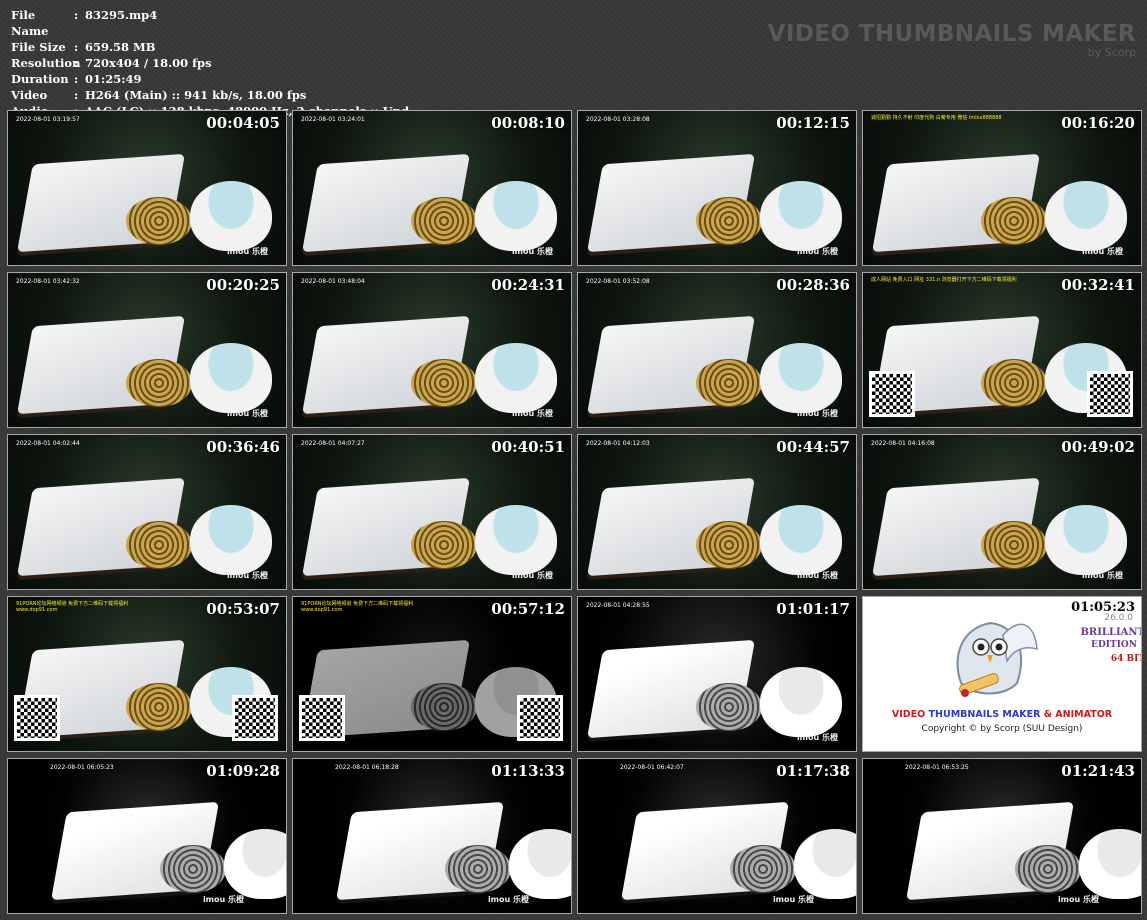 The width and height of the screenshot is (1147, 920). Describe the element at coordinates (147, 836) in the screenshot. I see `thumbnail: 2022-08-01 06:05:23 imou 乐橙 01:09:28` at that location.